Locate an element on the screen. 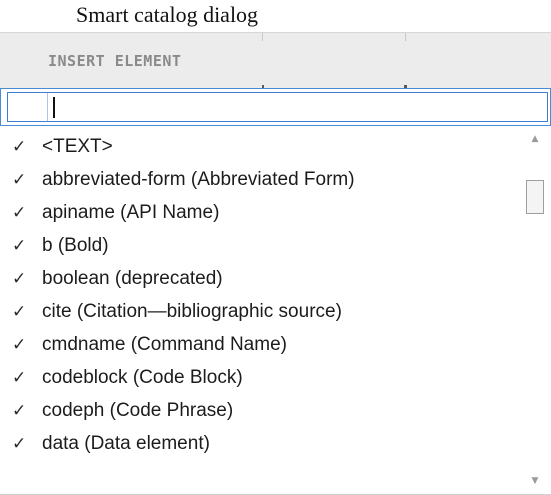  filter-box is located at coordinates (277, 107).